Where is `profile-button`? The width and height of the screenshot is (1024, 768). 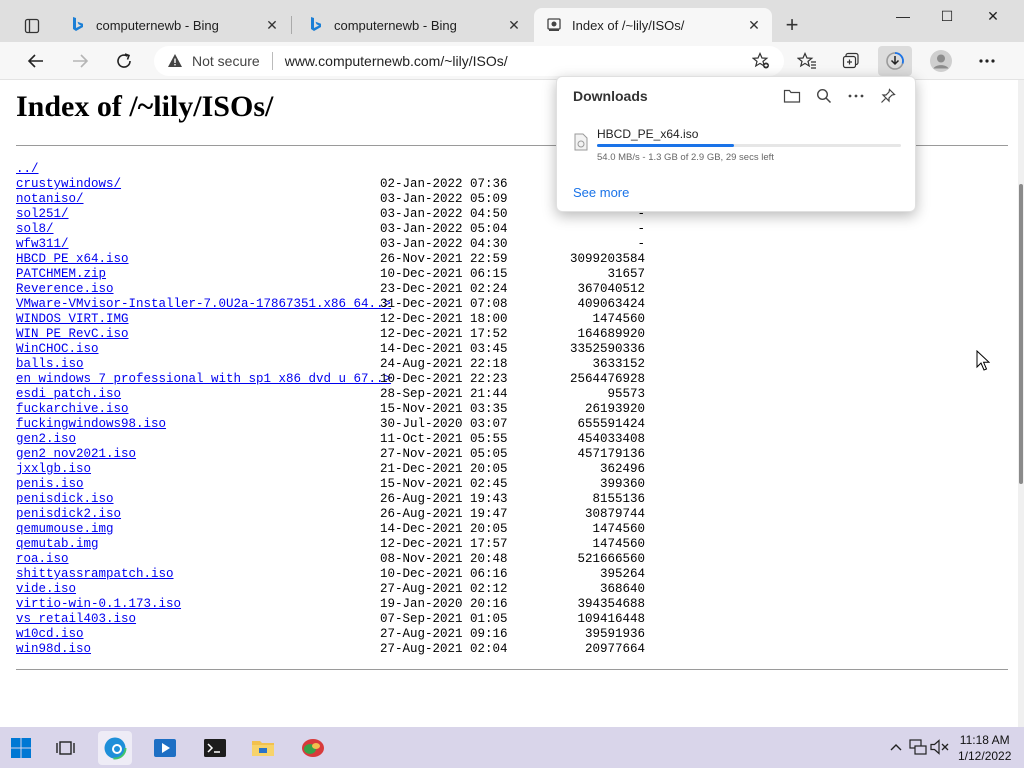
profile-button is located at coordinates (941, 61).